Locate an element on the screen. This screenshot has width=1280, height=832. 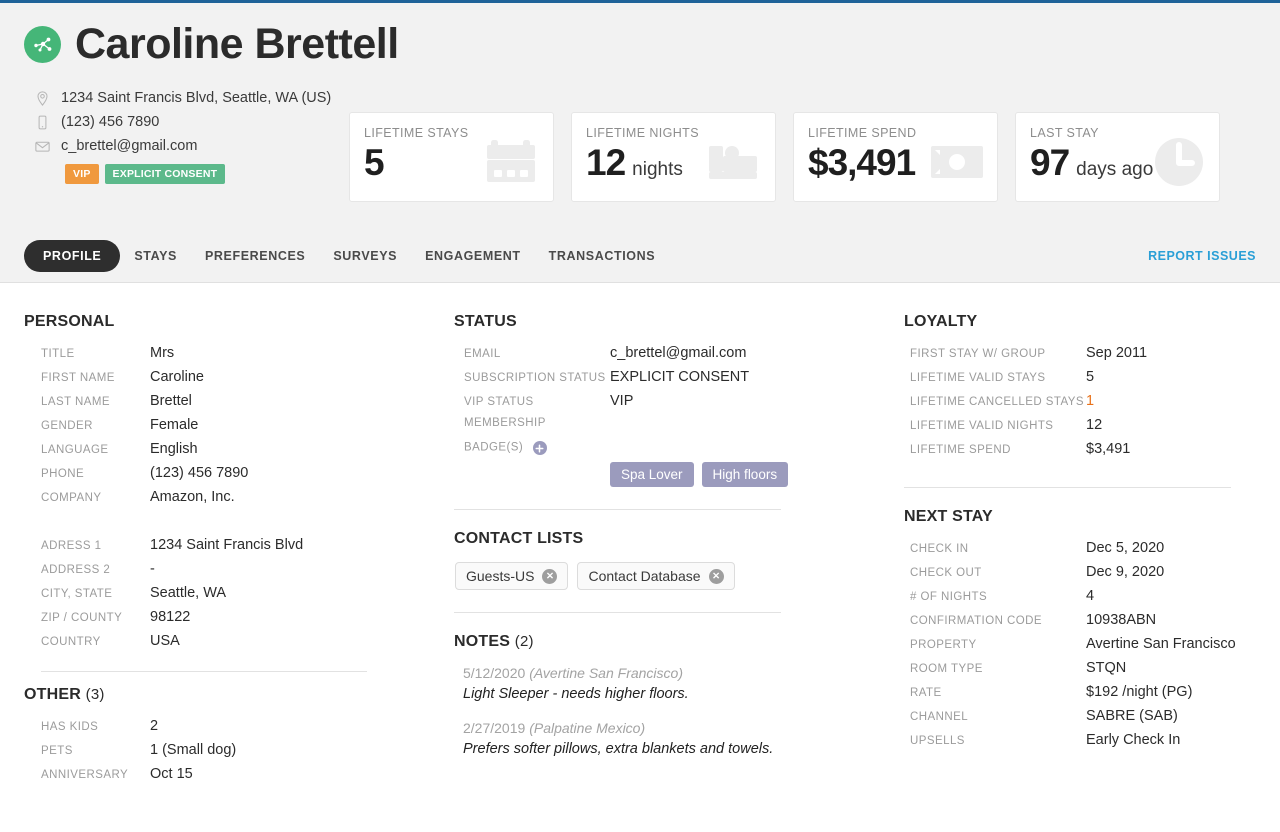
field-label: ZIP / COUNTY is located at coordinates (82, 618).